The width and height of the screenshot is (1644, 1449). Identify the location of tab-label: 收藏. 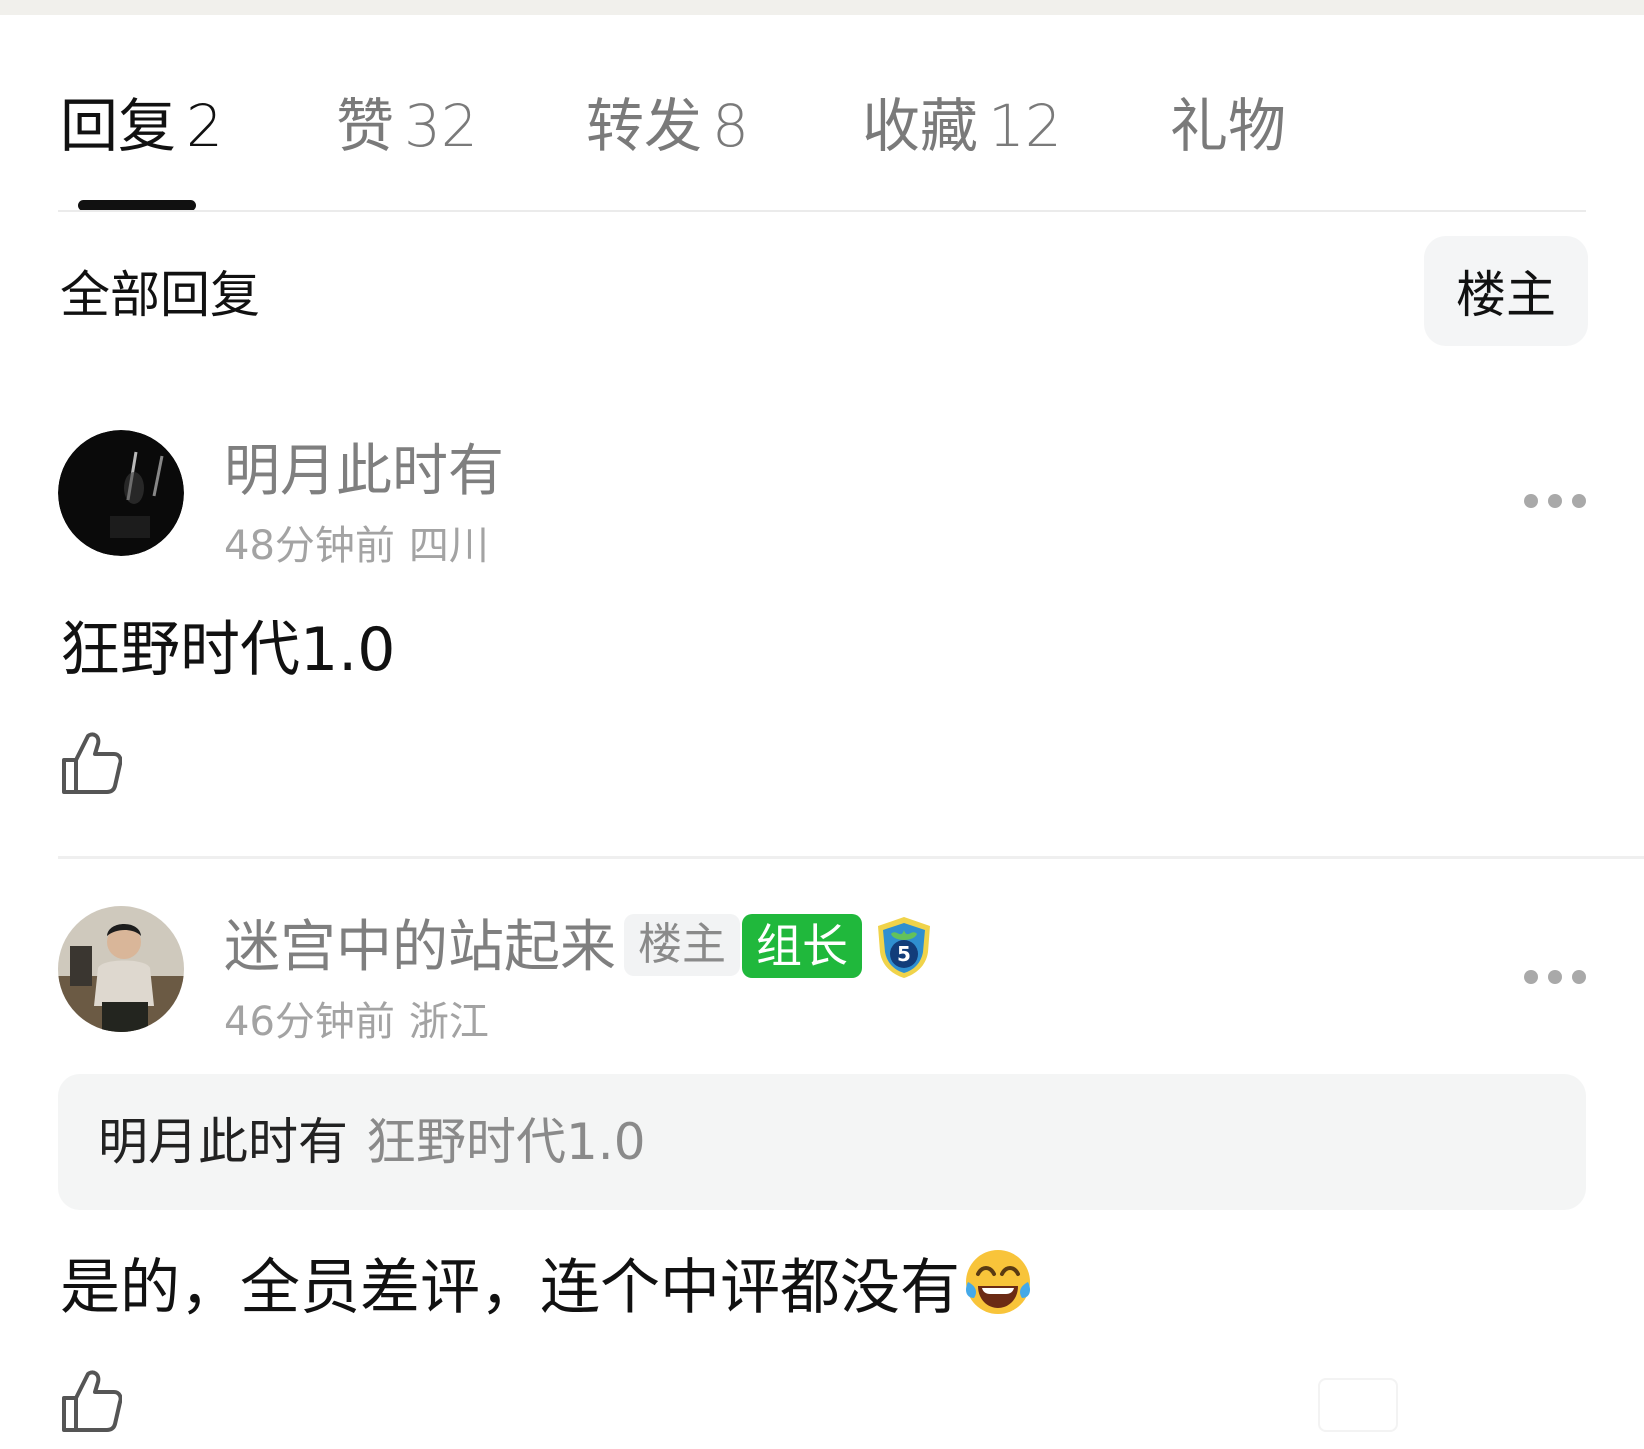
(920, 126).